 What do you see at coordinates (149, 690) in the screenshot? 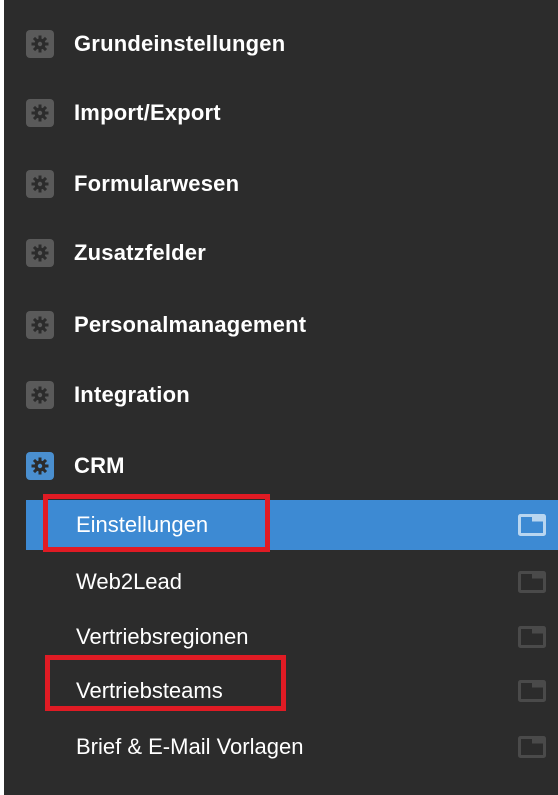
I see `crm-item-label: Vertriebsteams` at bounding box center [149, 690].